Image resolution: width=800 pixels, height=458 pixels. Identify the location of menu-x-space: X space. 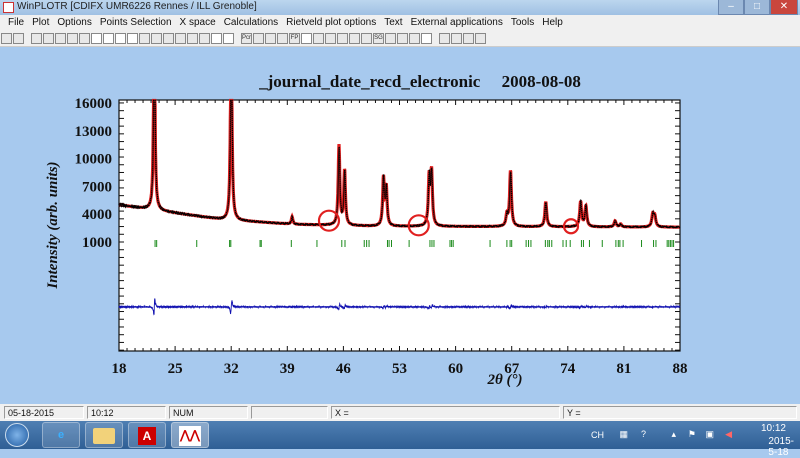
(198, 23).